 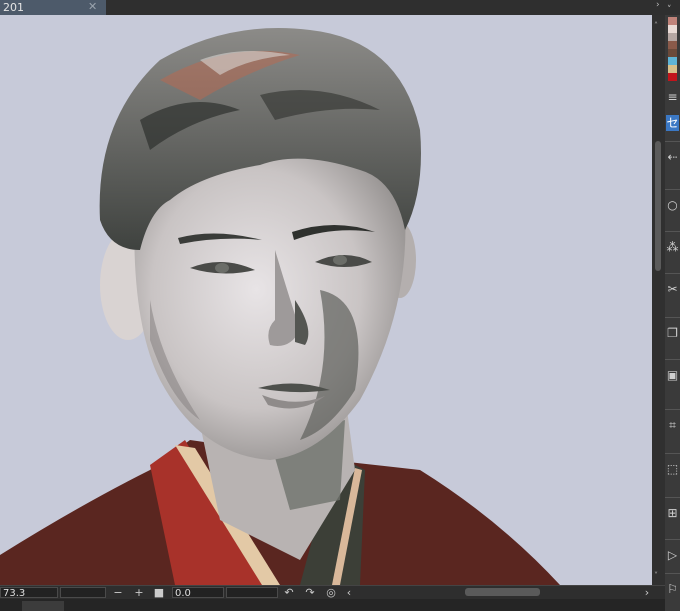 What do you see at coordinates (349, 592) in the screenshot?
I see `scroll-left-icon: ‹` at bounding box center [349, 592].